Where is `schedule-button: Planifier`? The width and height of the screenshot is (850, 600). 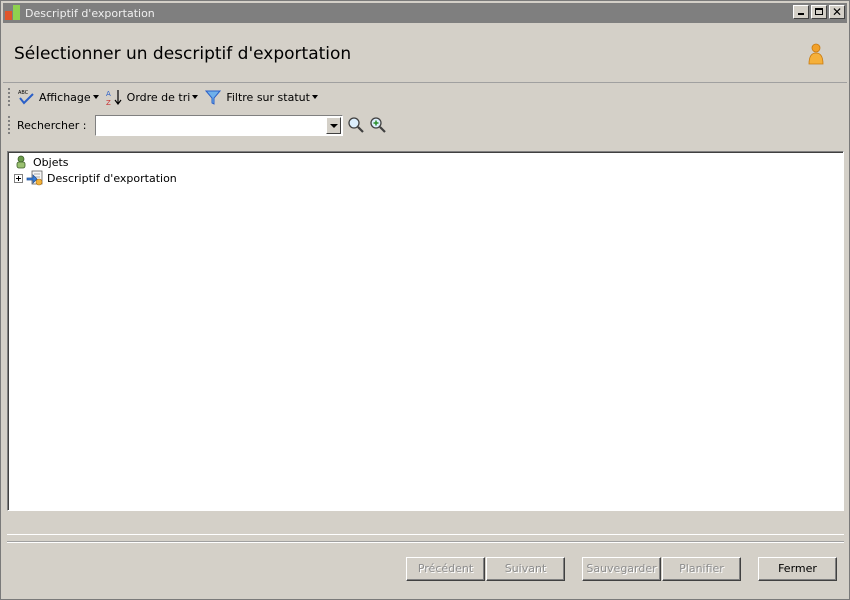 schedule-button: Planifier is located at coordinates (701, 569).